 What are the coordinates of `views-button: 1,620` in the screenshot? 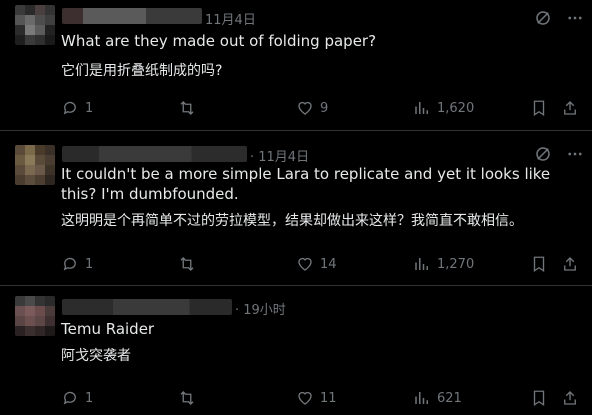 It's located at (443, 108).